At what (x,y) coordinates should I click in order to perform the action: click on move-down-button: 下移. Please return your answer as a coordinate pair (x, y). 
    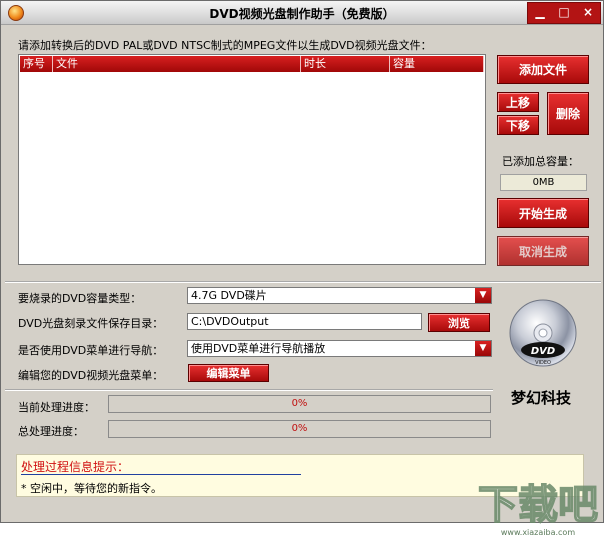
    Looking at the image, I should click on (518, 125).